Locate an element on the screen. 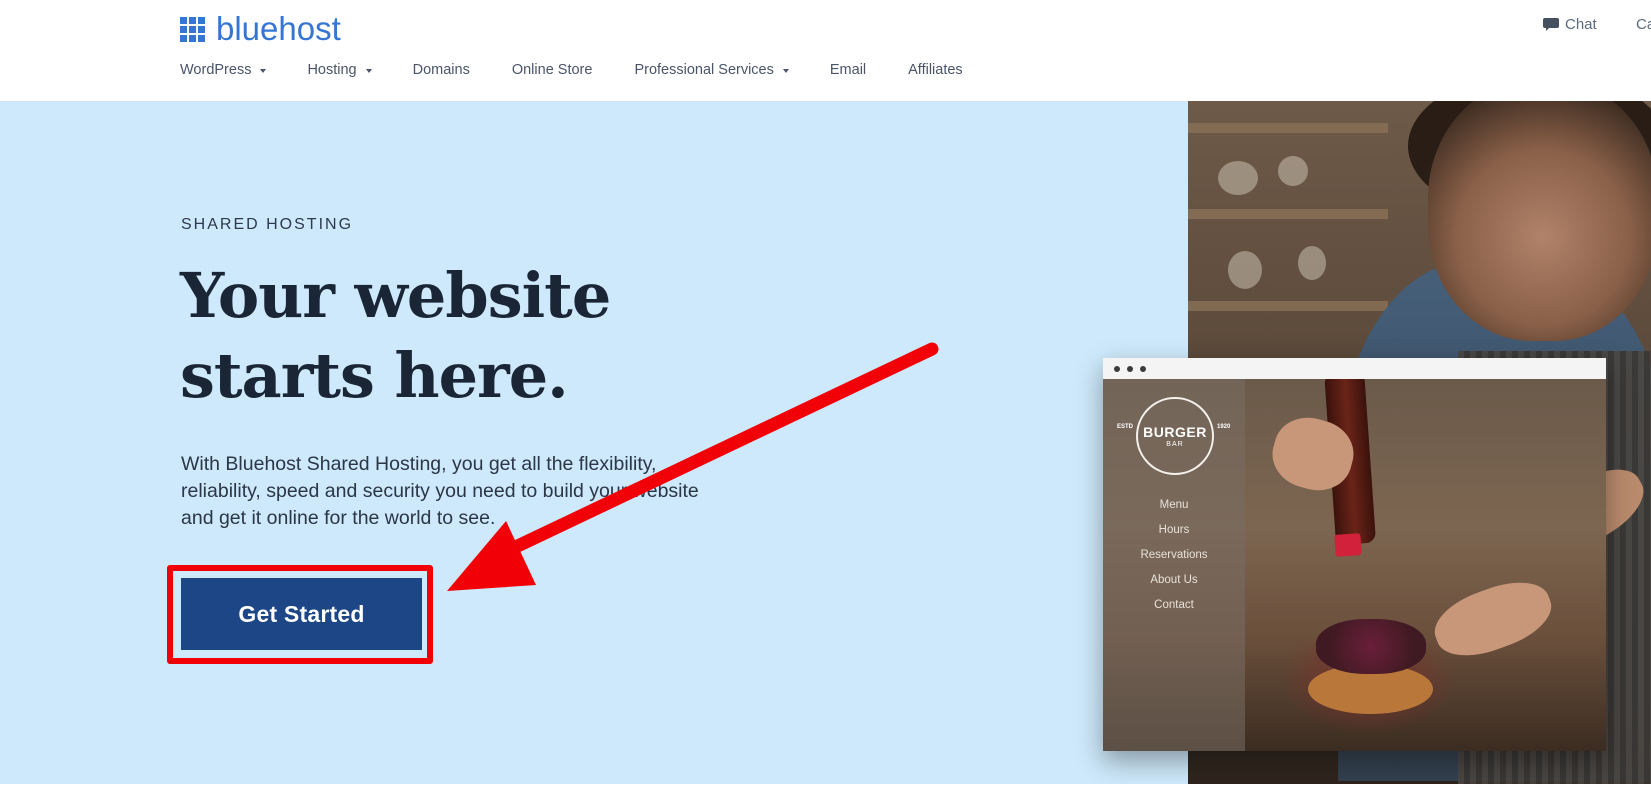 The image size is (1651, 787). chat-icon is located at coordinates (1551, 24).